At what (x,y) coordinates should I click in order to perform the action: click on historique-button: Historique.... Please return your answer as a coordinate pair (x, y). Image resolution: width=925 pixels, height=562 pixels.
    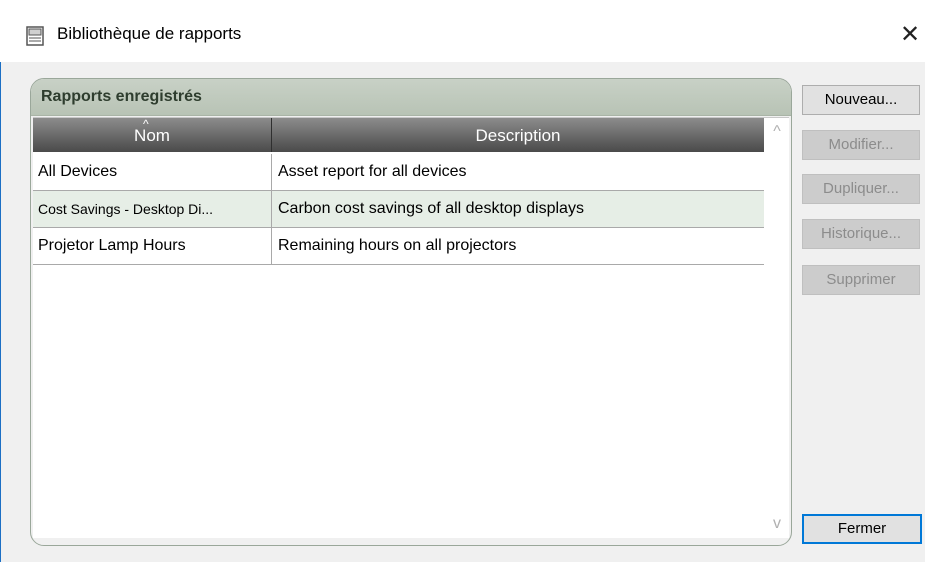
    Looking at the image, I should click on (861, 234).